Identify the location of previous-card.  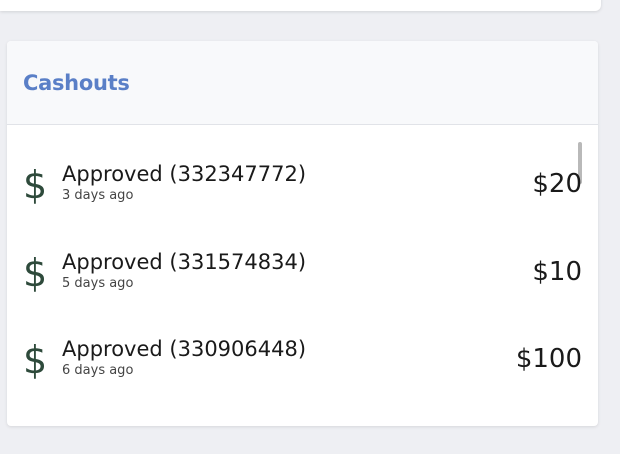
(300, 5).